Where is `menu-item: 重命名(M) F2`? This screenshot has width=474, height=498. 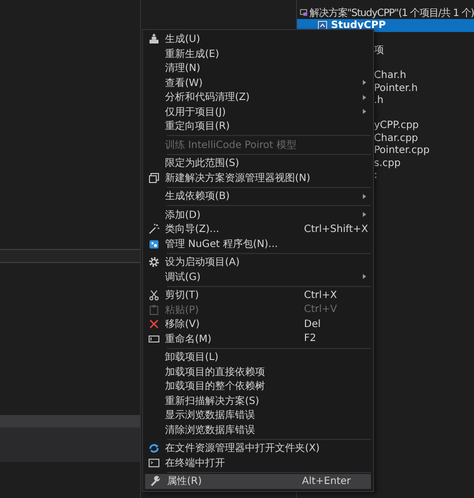
menu-item: 重命名(M) F2 is located at coordinates (258, 339).